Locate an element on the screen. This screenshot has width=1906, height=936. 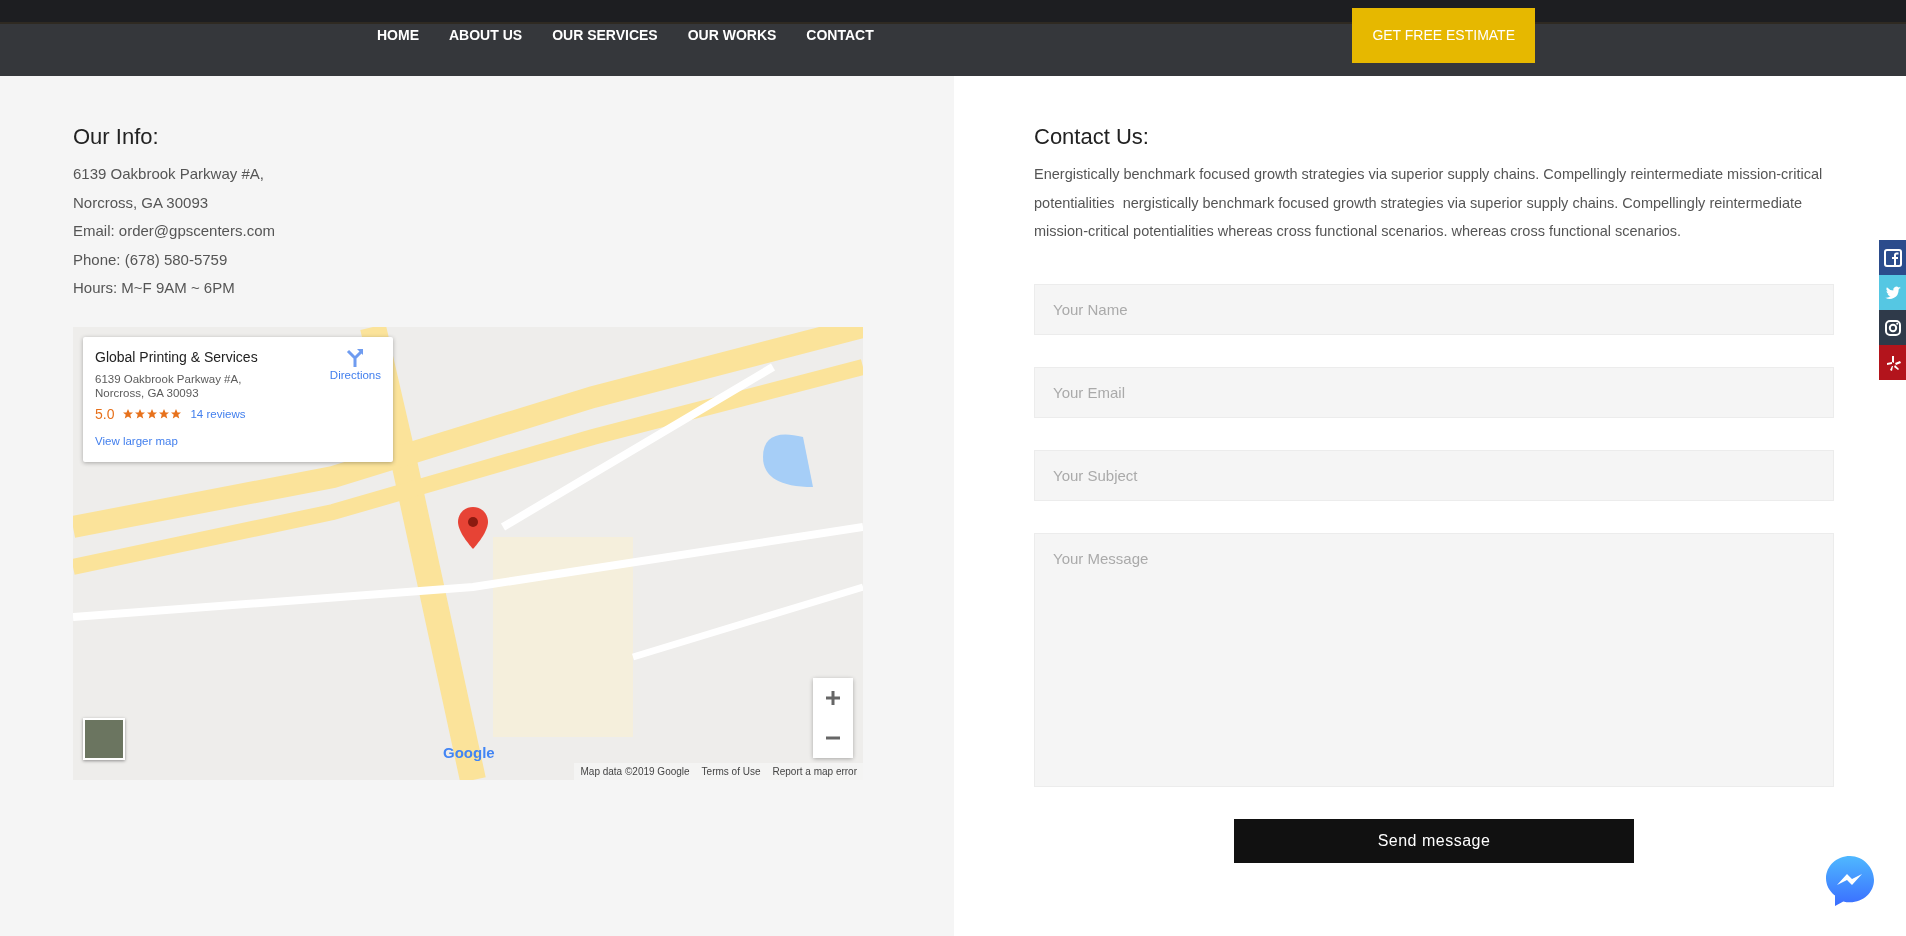
nav-link-item: HOME is located at coordinates (398, 35).